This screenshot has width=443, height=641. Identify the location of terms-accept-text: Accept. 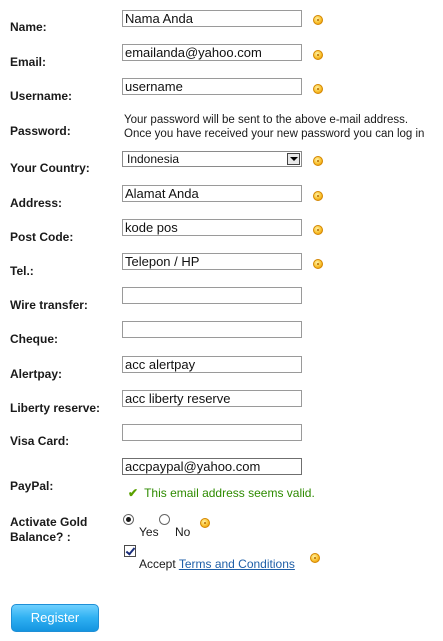
(157, 564).